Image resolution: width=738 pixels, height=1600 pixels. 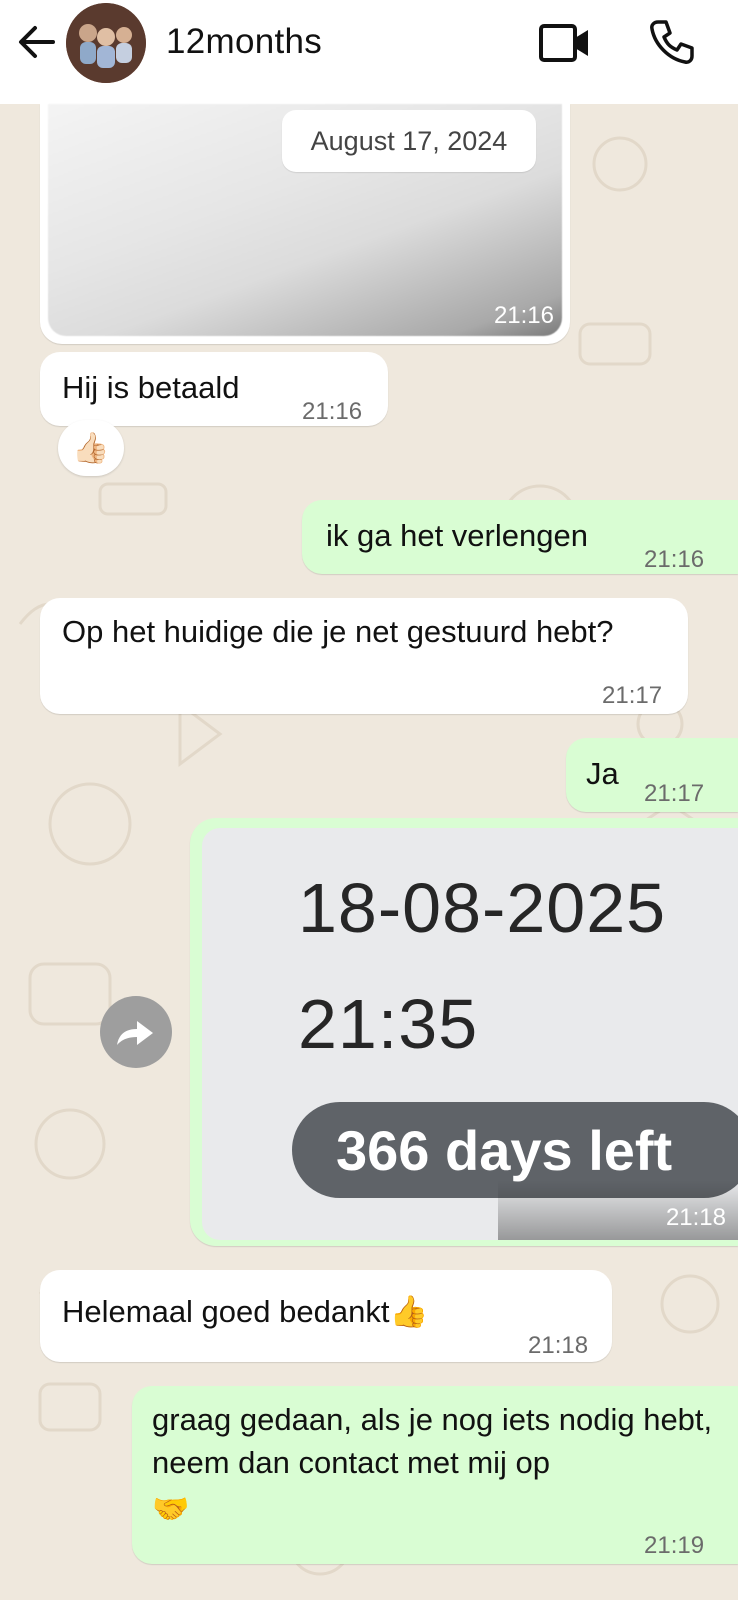 I want to click on phone-icon, so click(x=672, y=42).